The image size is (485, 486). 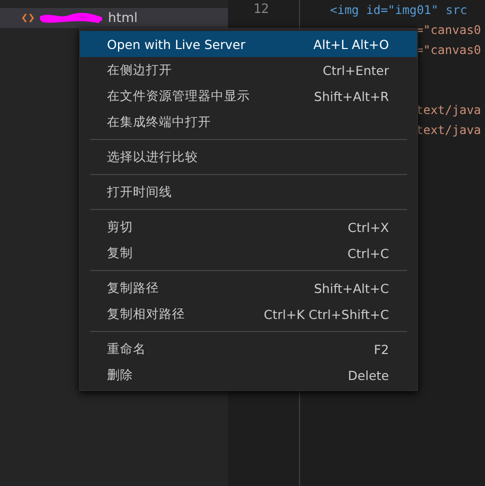 What do you see at coordinates (126, 349) in the screenshot?
I see `menu-label: 重命名` at bounding box center [126, 349].